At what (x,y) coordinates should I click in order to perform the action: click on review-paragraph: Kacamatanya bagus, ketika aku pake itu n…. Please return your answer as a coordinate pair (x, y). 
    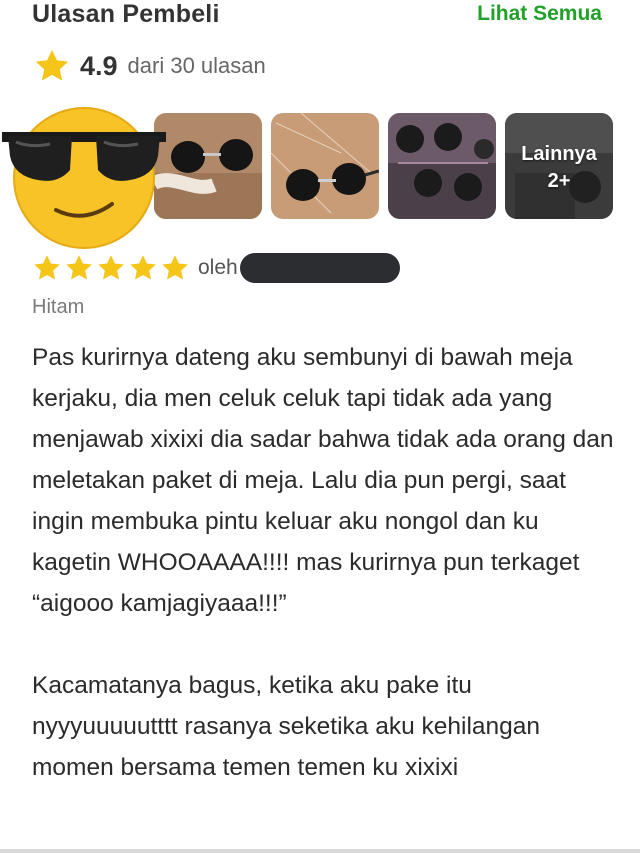
    Looking at the image, I should click on (286, 726).